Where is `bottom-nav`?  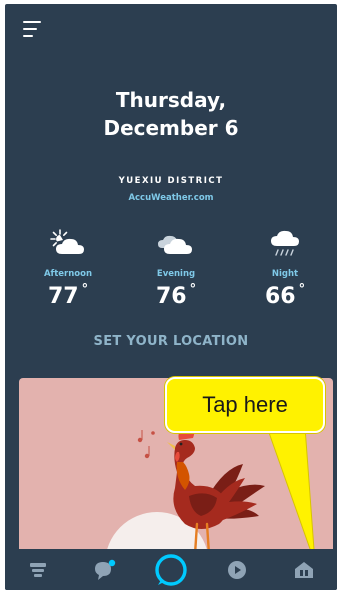 bottom-nav is located at coordinates (171, 569).